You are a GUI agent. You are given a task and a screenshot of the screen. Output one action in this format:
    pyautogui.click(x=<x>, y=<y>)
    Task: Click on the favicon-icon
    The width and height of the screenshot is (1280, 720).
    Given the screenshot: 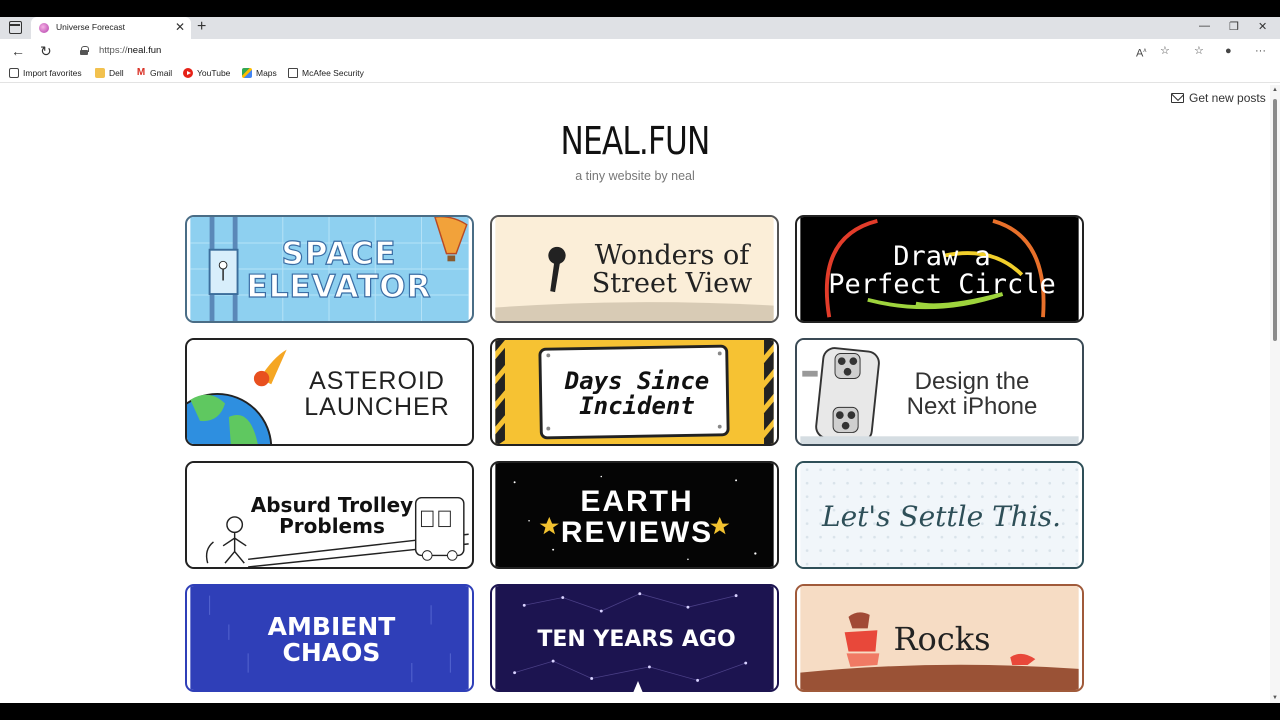 What is the action you would take?
    pyautogui.click(x=44, y=28)
    